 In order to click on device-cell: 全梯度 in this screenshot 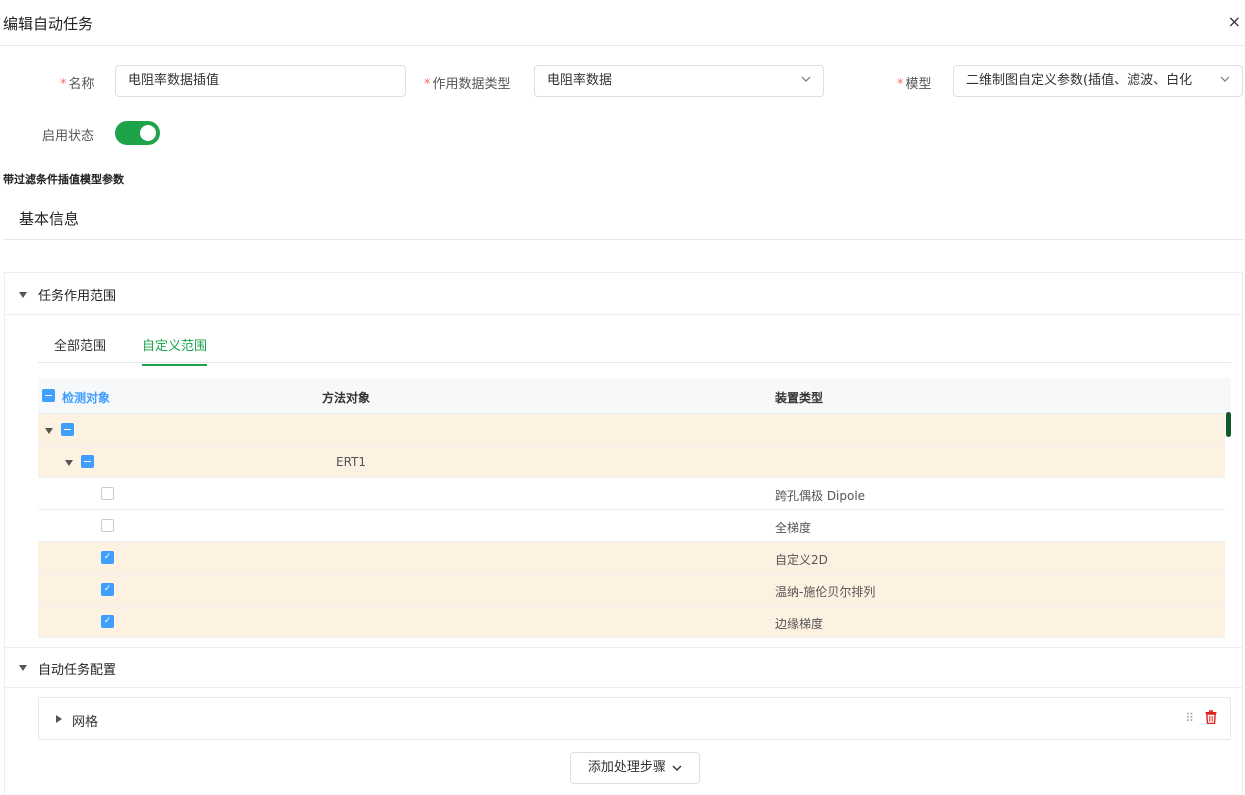, I will do `click(793, 528)`.